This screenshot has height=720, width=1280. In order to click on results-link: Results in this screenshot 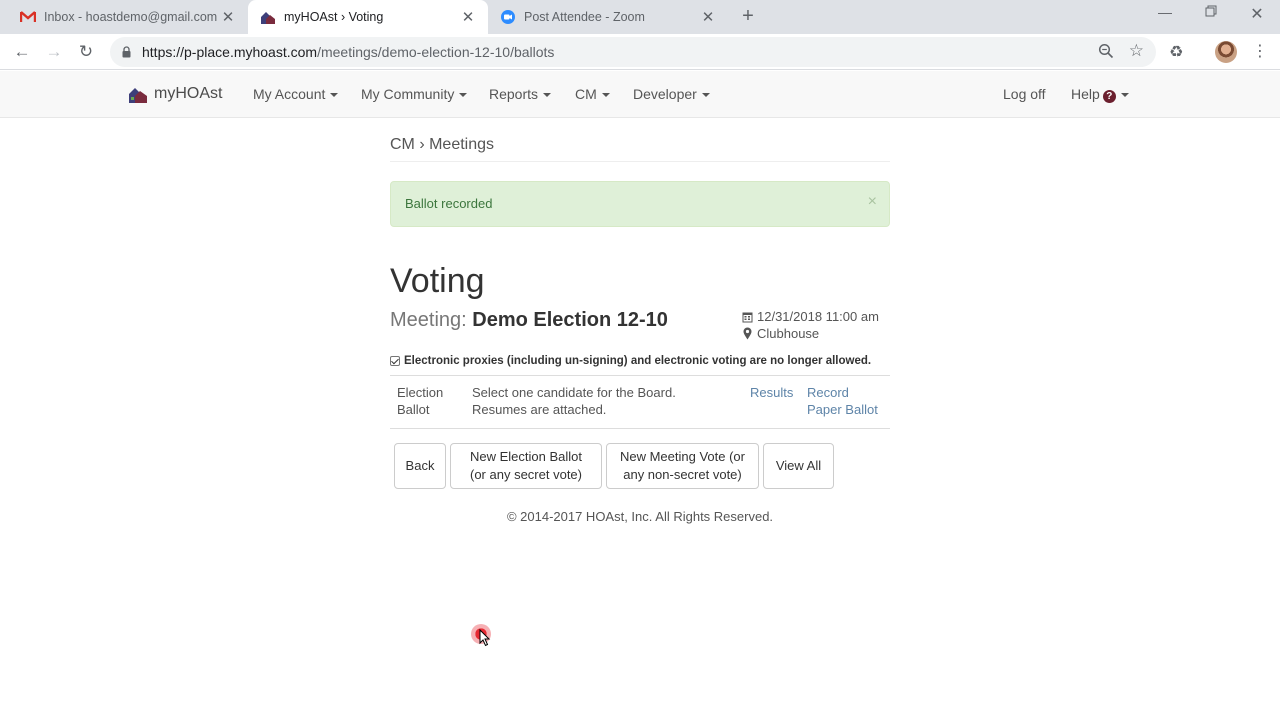, I will do `click(771, 392)`.